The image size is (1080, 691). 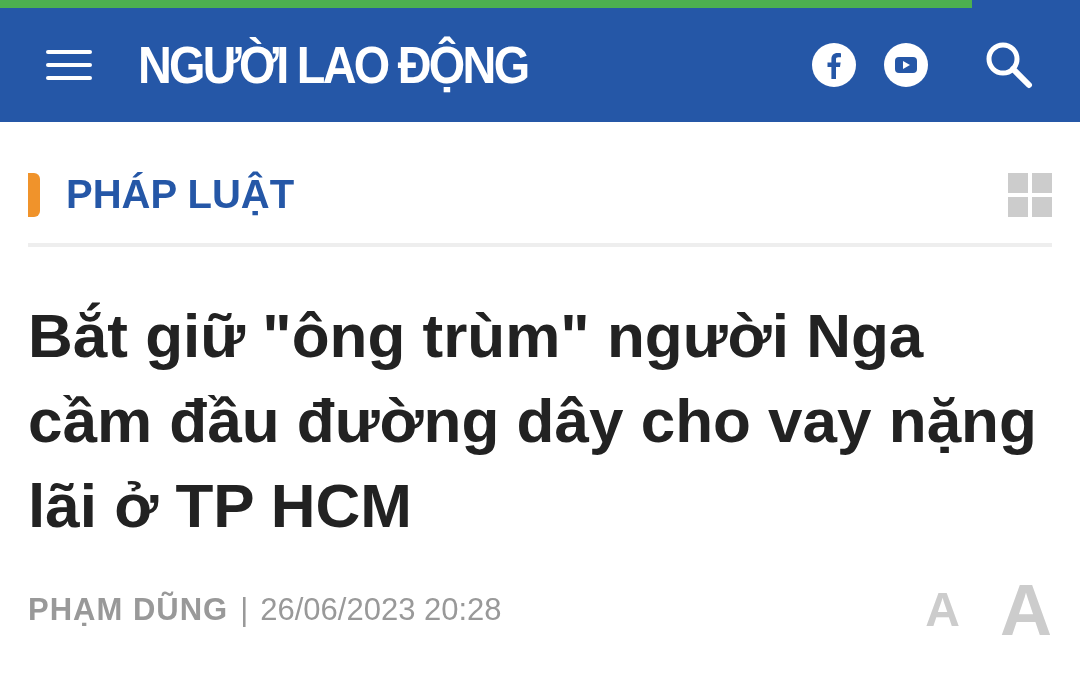 I want to click on menu-icon, so click(x=69, y=65).